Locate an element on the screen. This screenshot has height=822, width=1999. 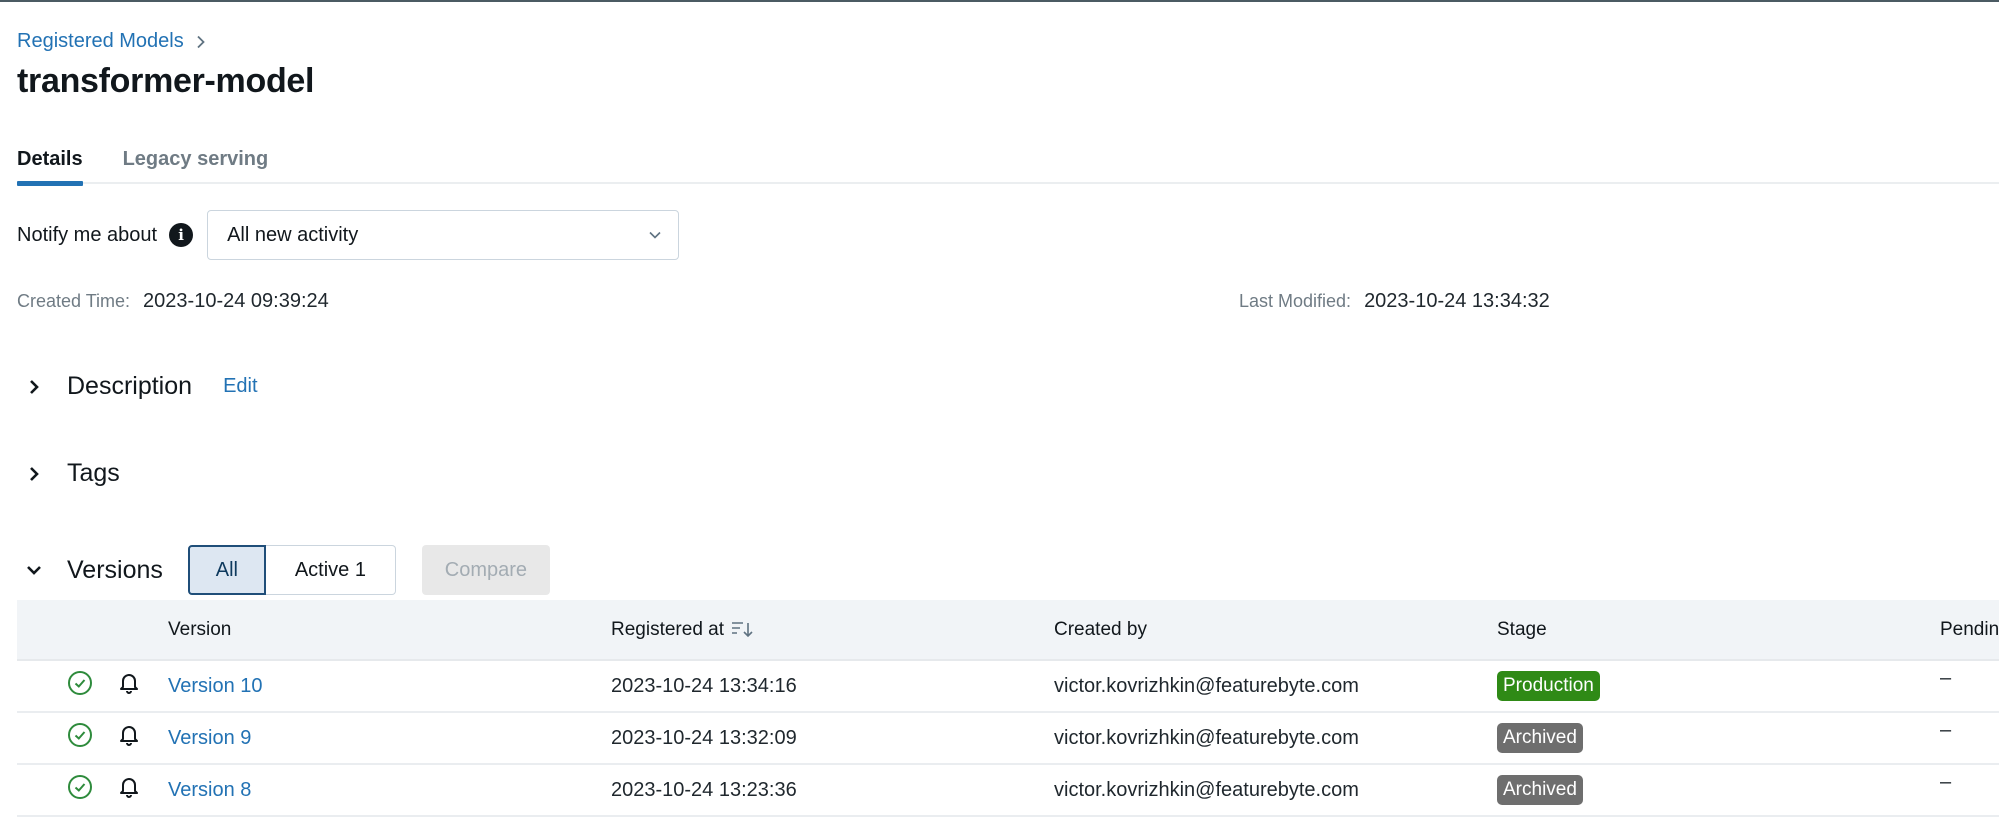
created-time-value: 2023-10-24 09:39:24 is located at coordinates (236, 301).